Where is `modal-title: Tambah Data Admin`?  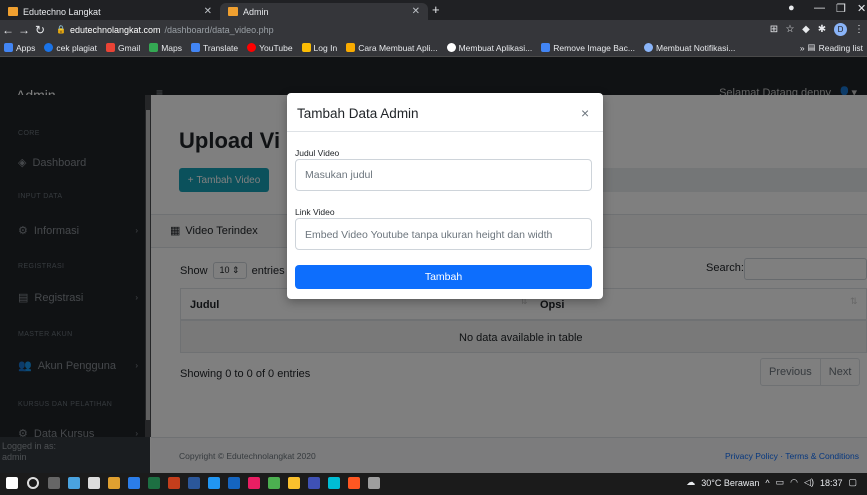
modal-title: Tambah Data Admin is located at coordinates (358, 113).